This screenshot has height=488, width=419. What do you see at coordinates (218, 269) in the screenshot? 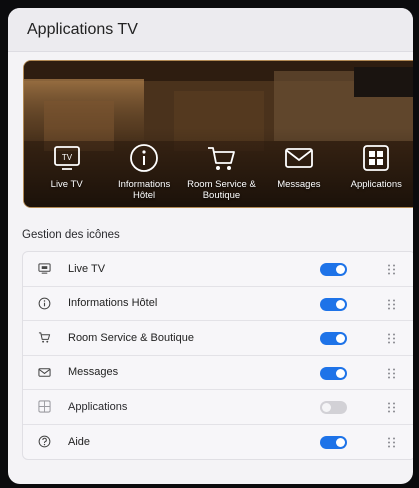
I see `list-item-live-tv: Live TV` at bounding box center [218, 269].